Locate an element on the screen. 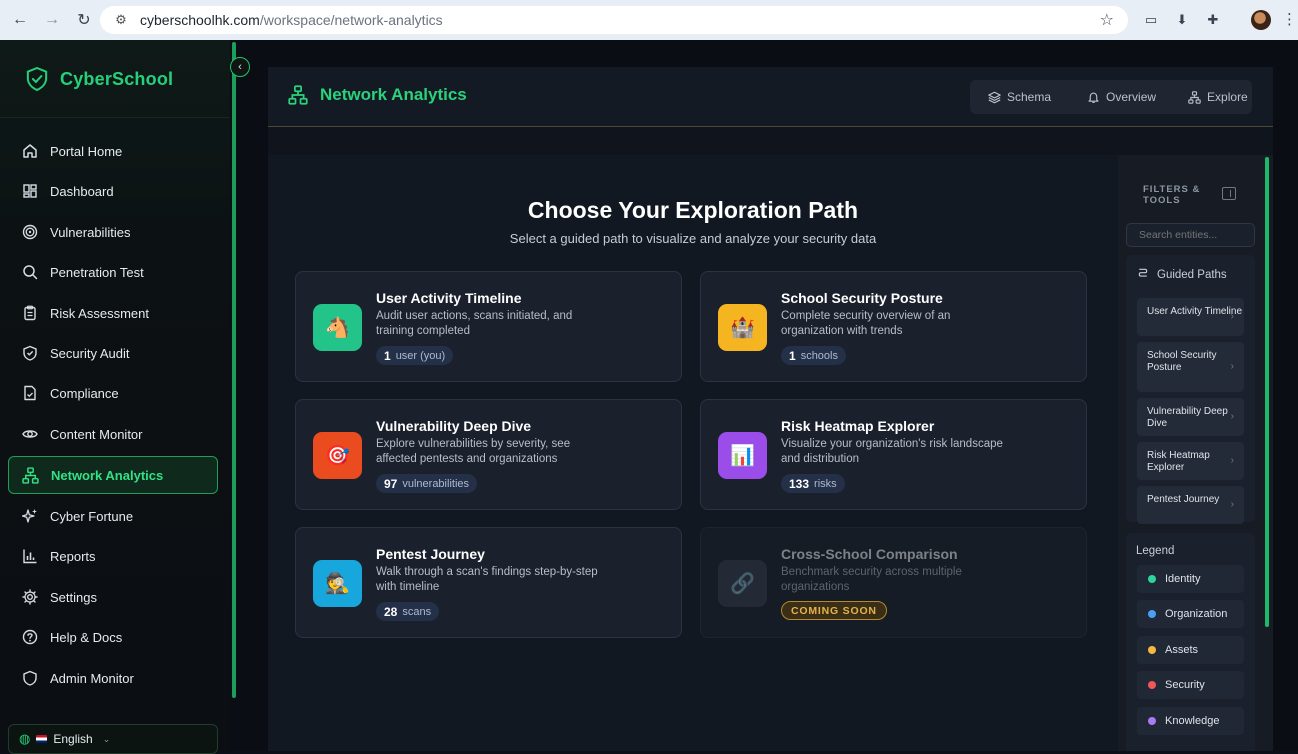 This screenshot has width=1298, height=754. panel-toggle-icon is located at coordinates (1229, 193).